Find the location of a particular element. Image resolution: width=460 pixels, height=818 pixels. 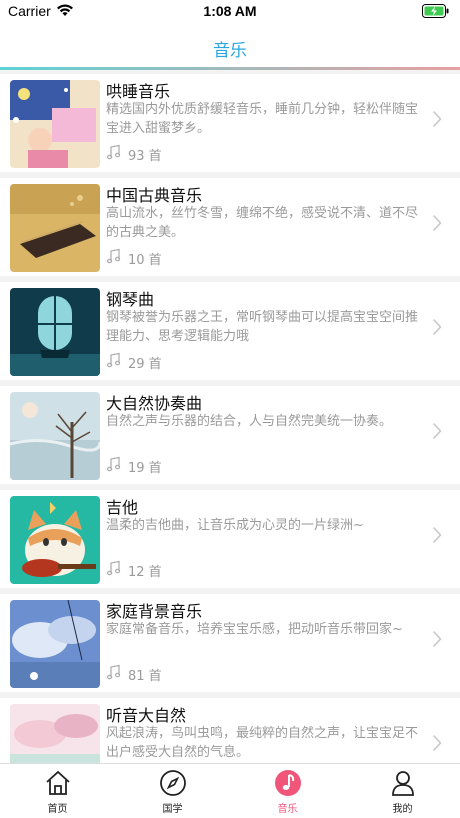

compass-icon is located at coordinates (172, 783).